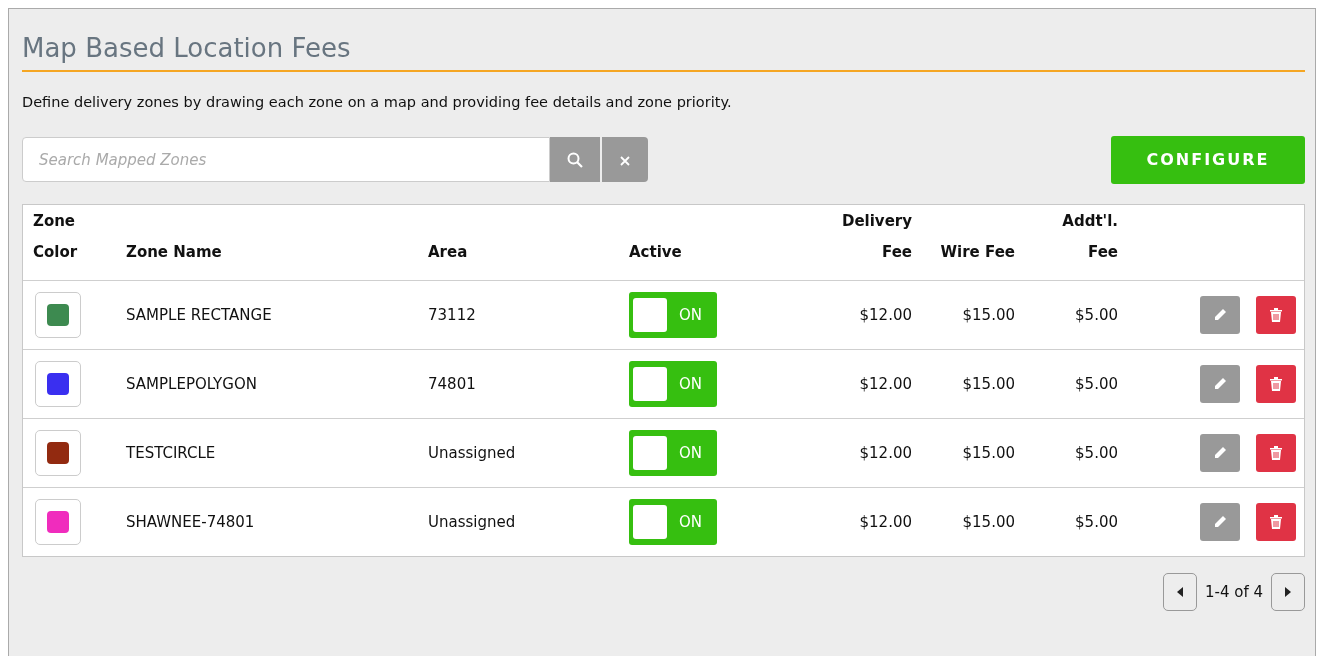 The height and width of the screenshot is (656, 1325). I want to click on clear-button, so click(625, 160).